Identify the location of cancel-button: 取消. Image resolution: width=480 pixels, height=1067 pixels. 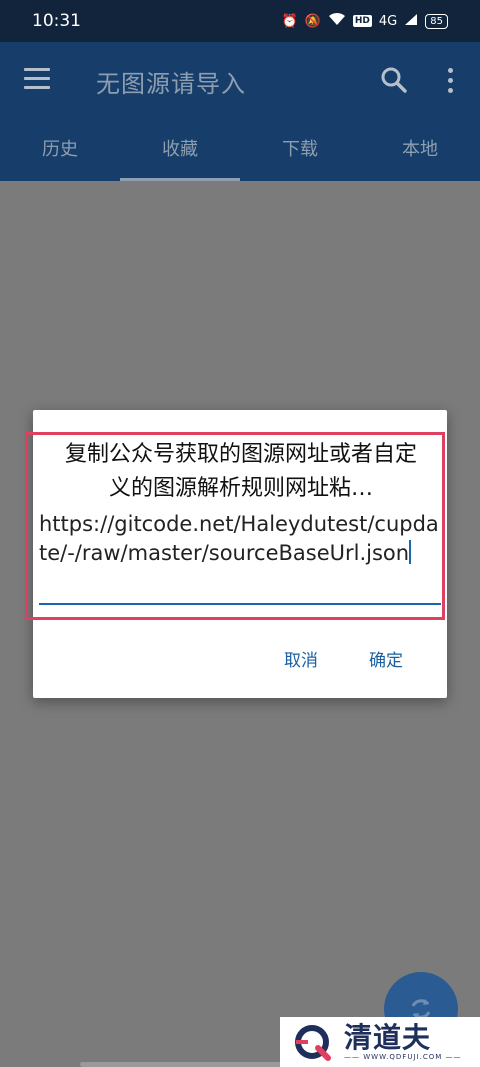
(301, 658).